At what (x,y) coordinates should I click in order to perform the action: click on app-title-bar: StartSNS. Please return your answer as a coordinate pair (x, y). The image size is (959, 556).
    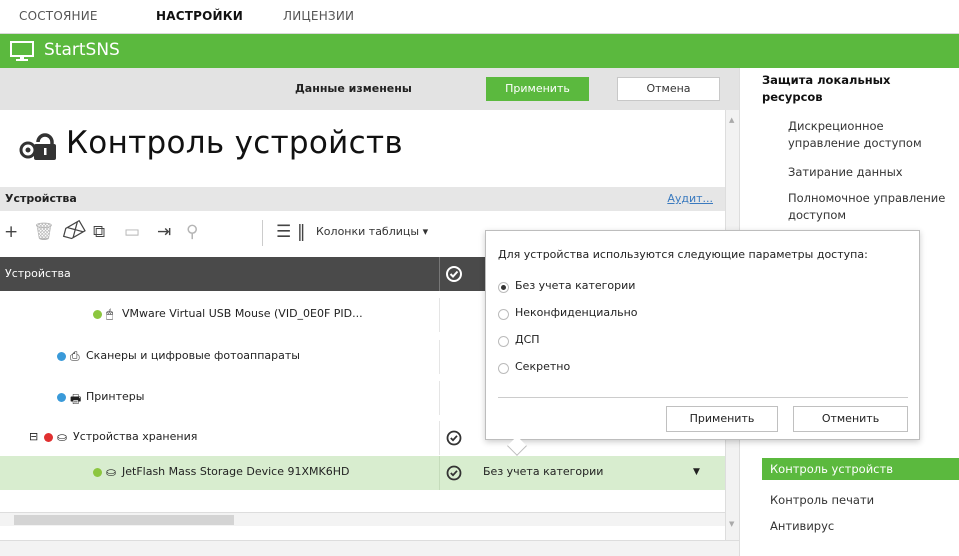
    Looking at the image, I should click on (479, 51).